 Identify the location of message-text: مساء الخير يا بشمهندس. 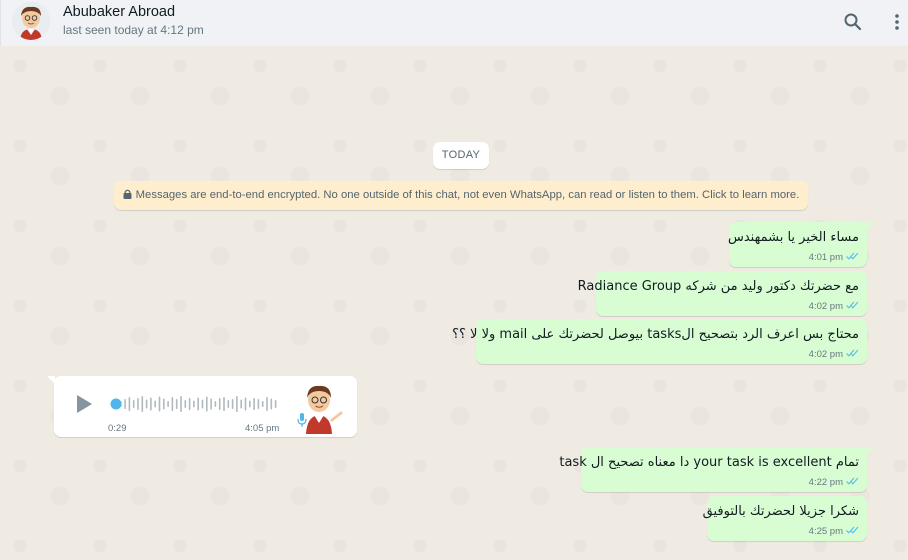
(793, 237).